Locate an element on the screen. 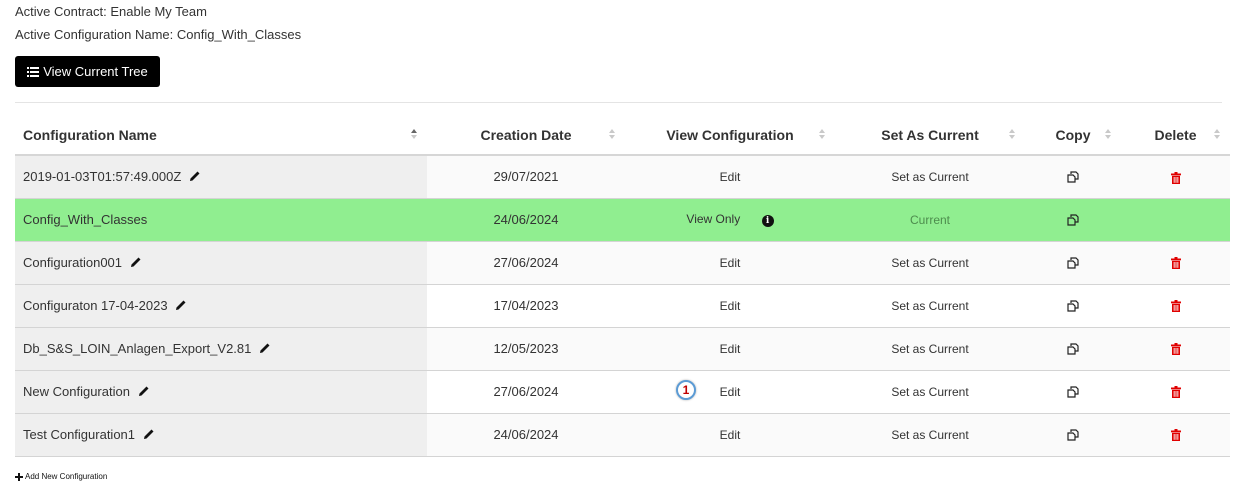 This screenshot has width=1237, height=491. creation-date-cell: 29/07/2021 is located at coordinates (526, 177).